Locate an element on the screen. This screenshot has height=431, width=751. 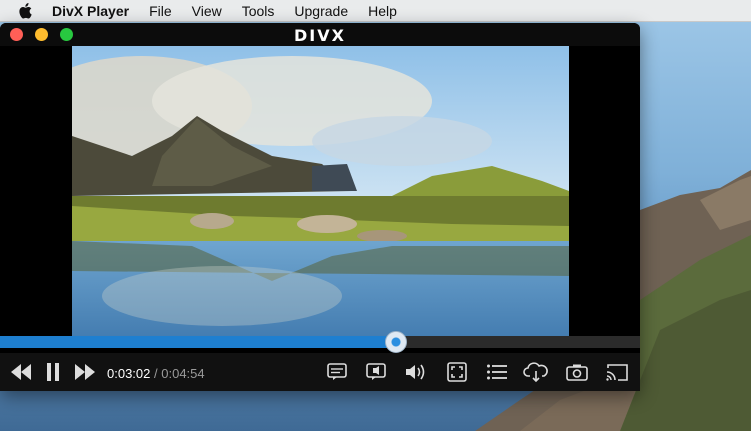
seek-bar is located at coordinates (320, 342).